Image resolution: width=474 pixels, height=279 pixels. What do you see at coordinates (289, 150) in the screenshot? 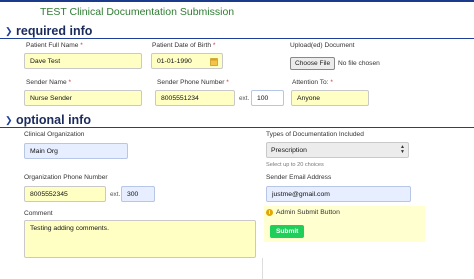
I see `doc-types-selected: Prescription` at bounding box center [289, 150].